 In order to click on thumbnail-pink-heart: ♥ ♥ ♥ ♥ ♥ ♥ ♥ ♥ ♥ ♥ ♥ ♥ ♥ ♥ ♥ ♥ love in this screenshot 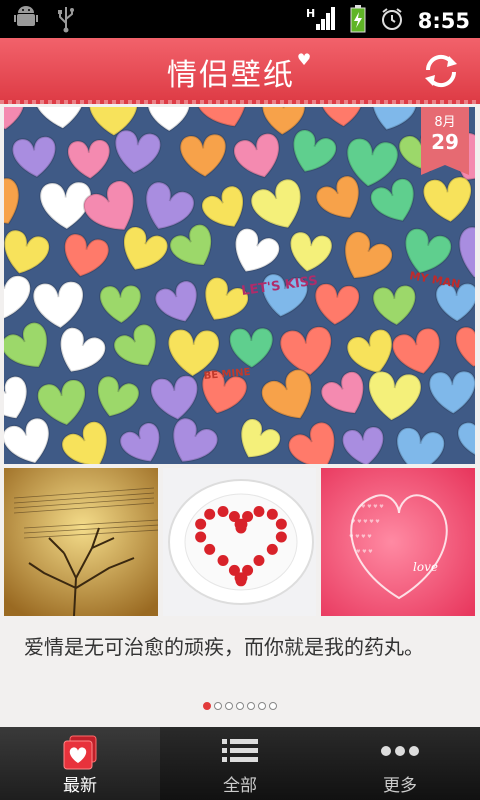, I will do `click(398, 542)`.